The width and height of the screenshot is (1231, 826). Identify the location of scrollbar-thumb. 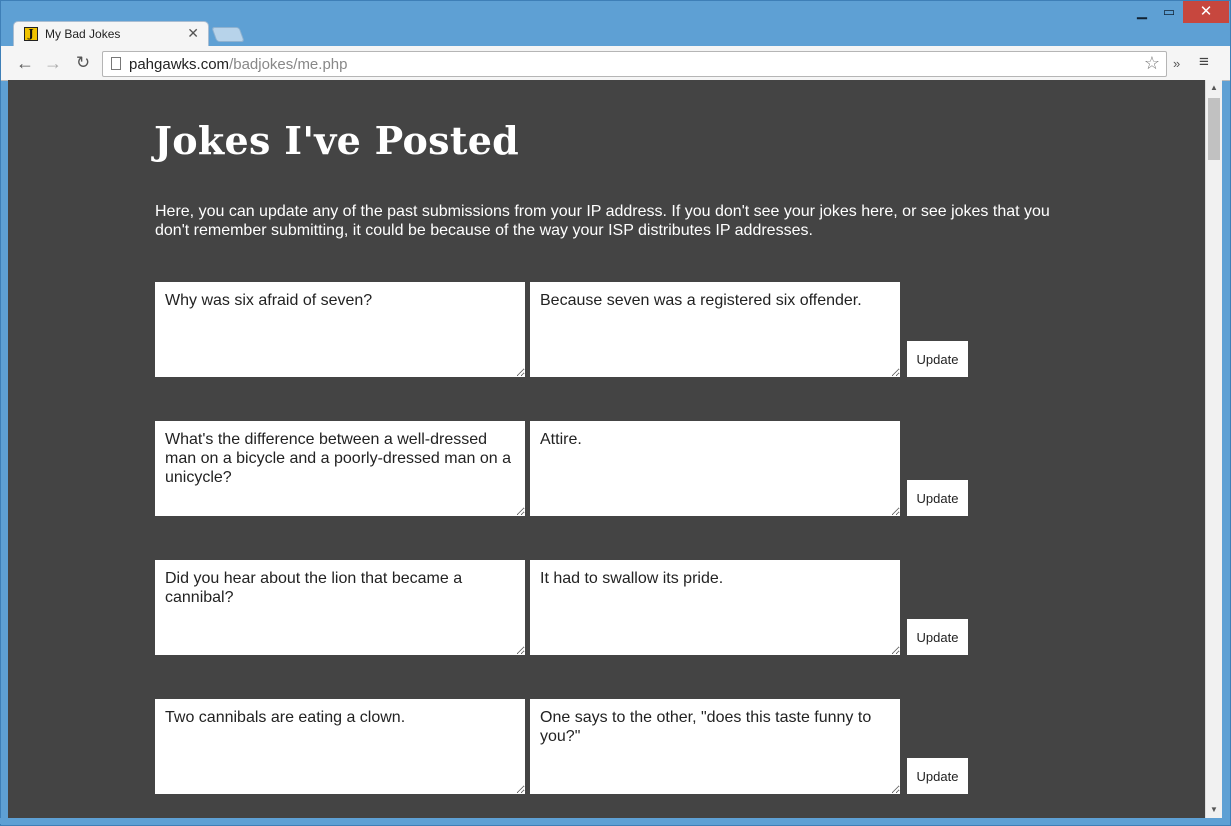
(1214, 129).